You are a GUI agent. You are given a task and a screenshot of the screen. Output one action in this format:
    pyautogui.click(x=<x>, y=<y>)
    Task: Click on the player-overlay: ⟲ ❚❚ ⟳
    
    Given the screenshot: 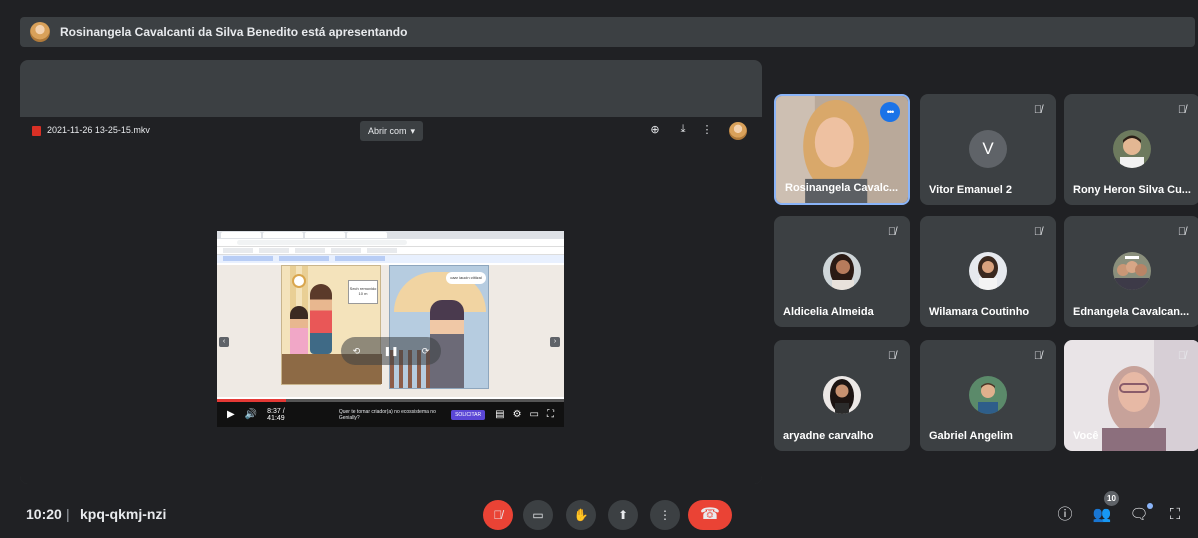 What is the action you would take?
    pyautogui.click(x=391, y=351)
    